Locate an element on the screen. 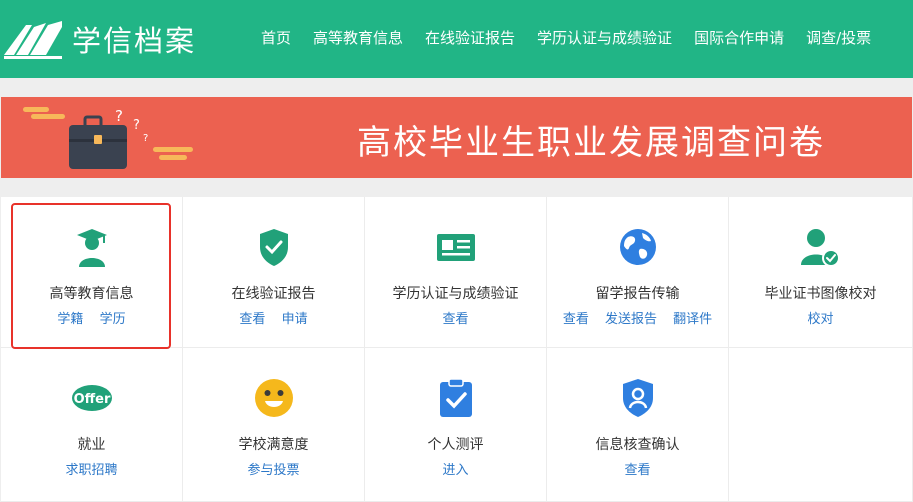  link-translation: 翻译件 is located at coordinates (692, 319).